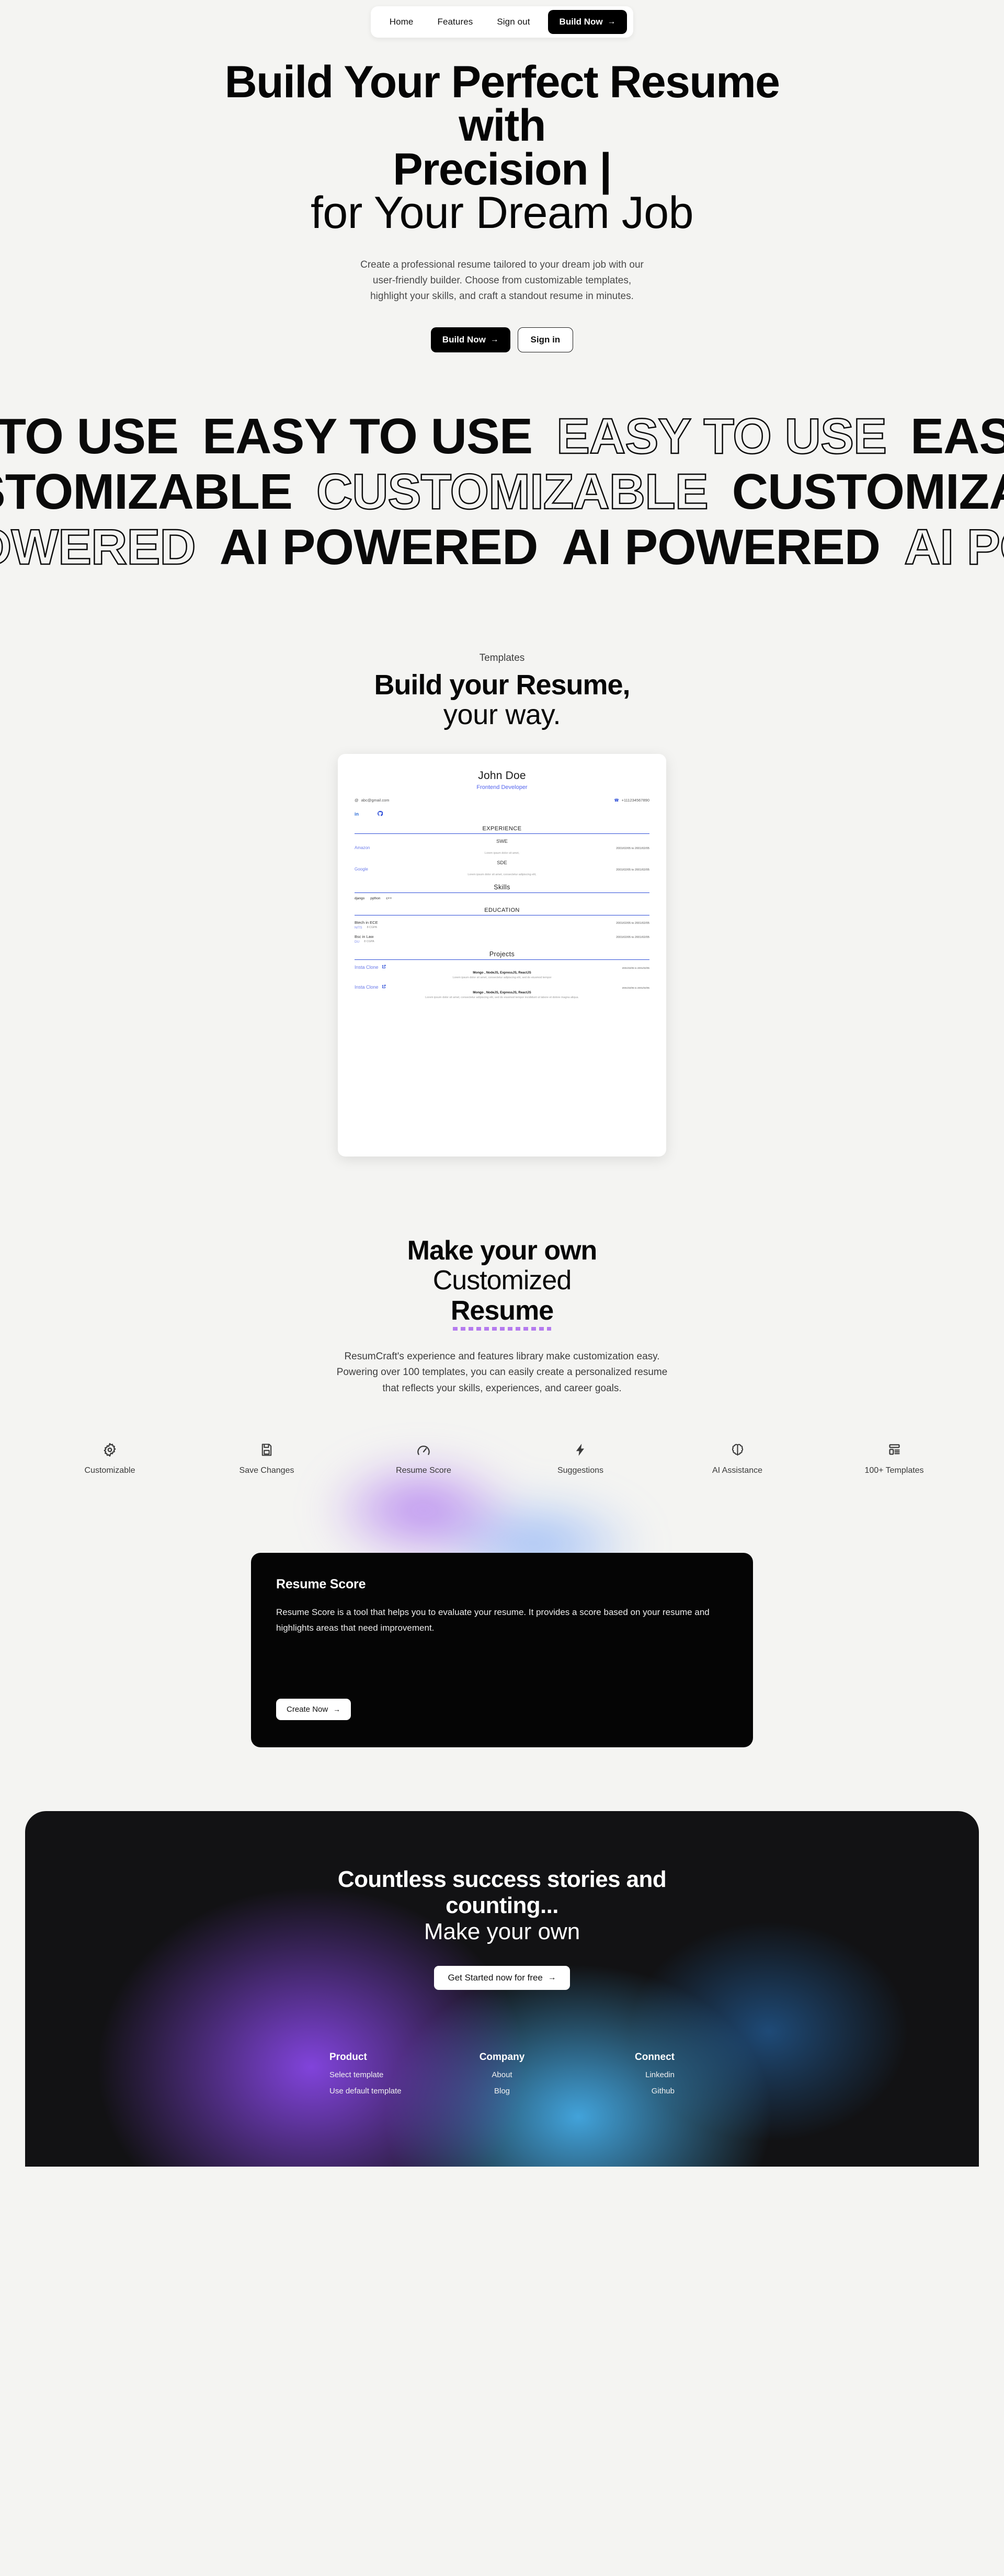 The height and width of the screenshot is (2576, 1004). Describe the element at coordinates (357, 814) in the screenshot. I see `linkedin-icon: in` at that location.